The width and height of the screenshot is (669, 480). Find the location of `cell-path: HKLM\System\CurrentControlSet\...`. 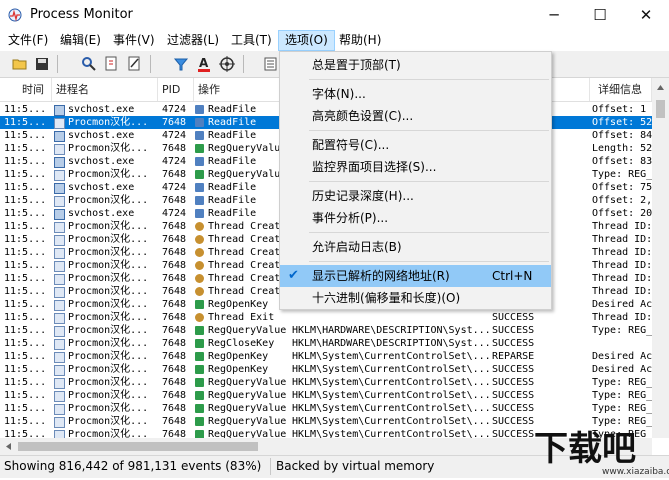

cell-path: HKLM\System\CurrentControlSet\... is located at coordinates (391, 382).